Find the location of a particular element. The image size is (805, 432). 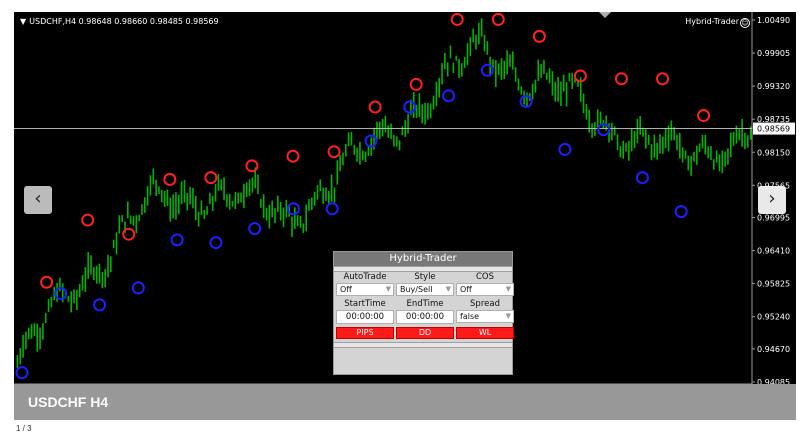

prev-slide-button: ‹ is located at coordinates (38, 200).